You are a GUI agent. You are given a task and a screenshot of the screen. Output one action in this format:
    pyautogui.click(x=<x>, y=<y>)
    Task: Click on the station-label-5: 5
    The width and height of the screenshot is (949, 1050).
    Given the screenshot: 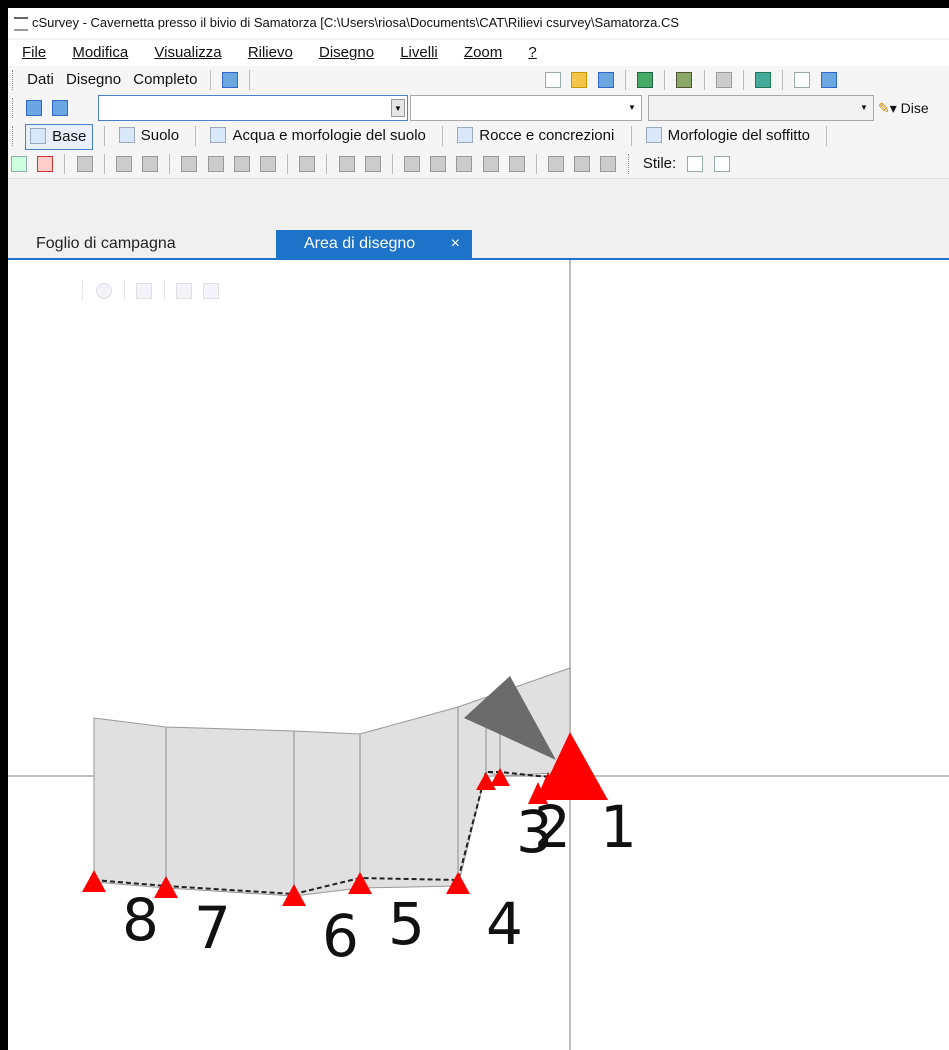 What is the action you would take?
    pyautogui.click(x=406, y=924)
    